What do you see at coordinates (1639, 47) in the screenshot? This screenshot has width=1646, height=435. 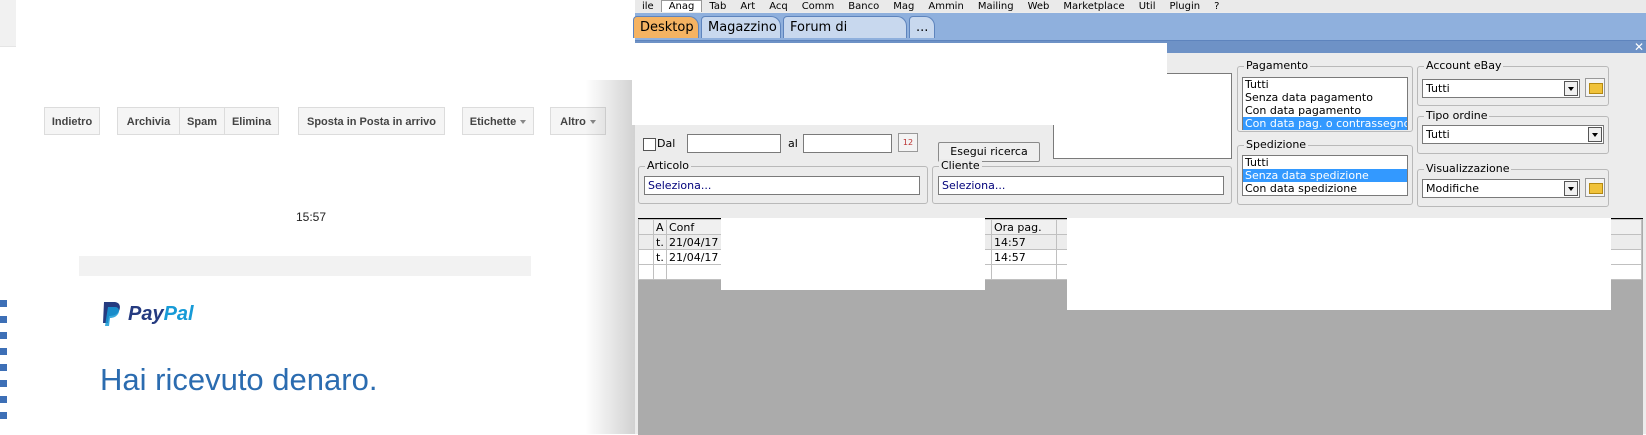 I see `close-icon: ✕` at bounding box center [1639, 47].